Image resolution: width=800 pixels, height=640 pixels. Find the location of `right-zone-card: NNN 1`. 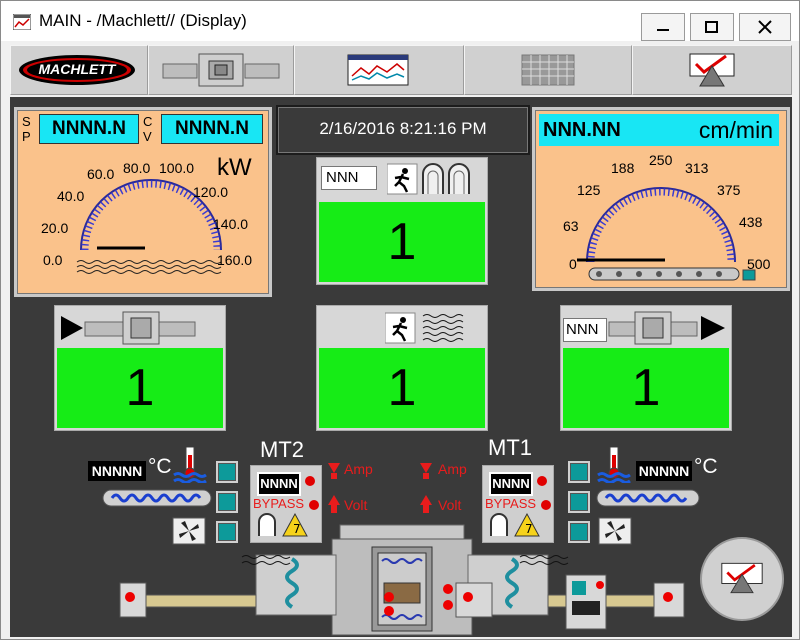

right-zone-card: NNN 1 is located at coordinates (646, 368).